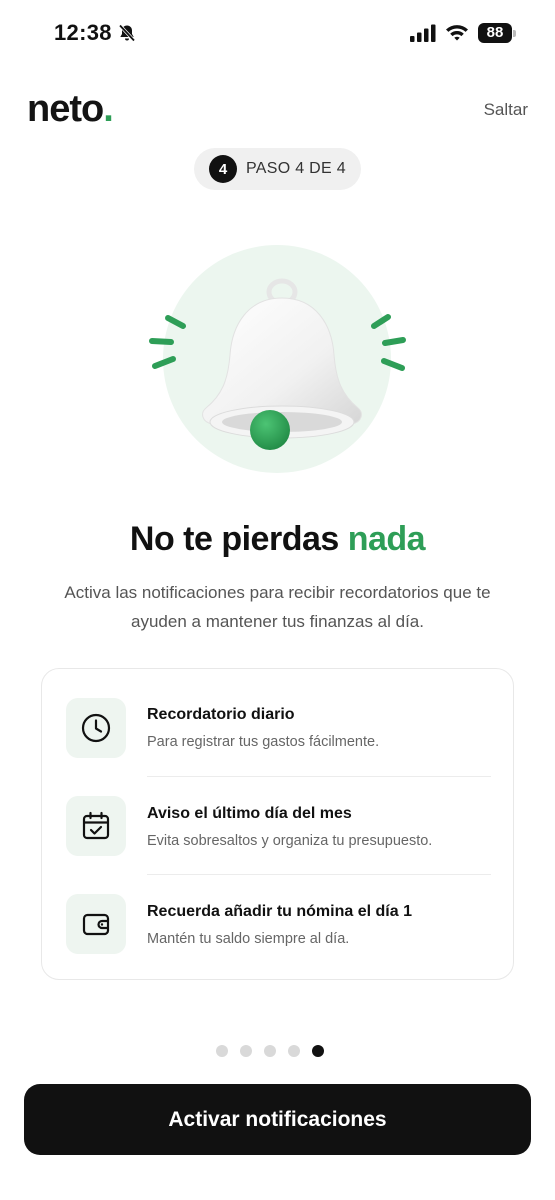 This screenshot has width=555, height=1200. I want to click on status-bar: 12:38 88, so click(277, 34).